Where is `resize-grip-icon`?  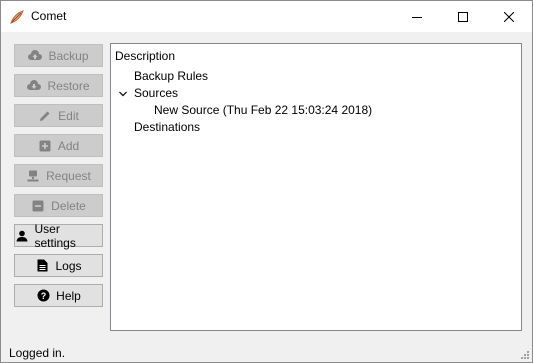 resize-grip-icon is located at coordinates (524, 354).